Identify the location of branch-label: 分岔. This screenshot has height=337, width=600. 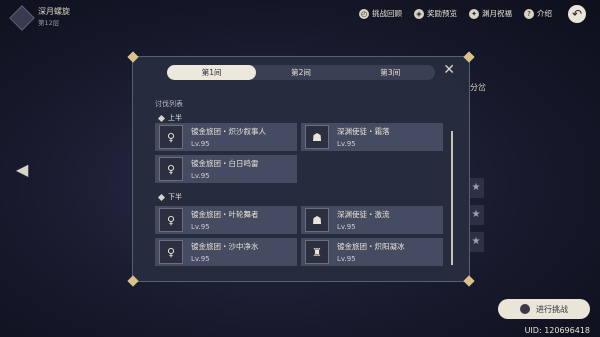
(478, 87).